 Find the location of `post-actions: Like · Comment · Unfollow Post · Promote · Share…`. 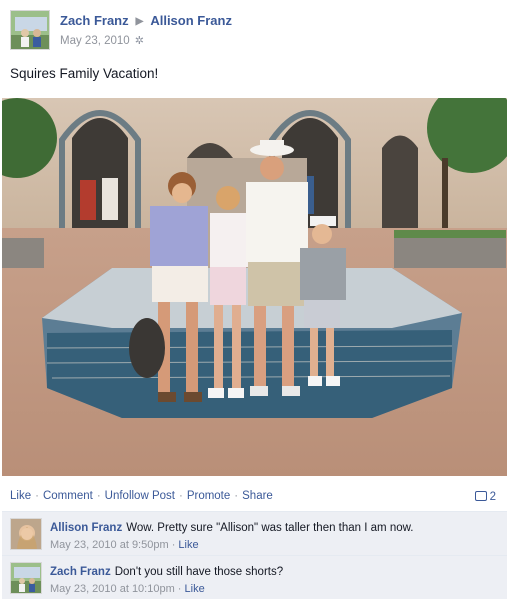

post-actions: Like · Comment · Unfollow Post · Promote · Share… is located at coordinates (253, 496).